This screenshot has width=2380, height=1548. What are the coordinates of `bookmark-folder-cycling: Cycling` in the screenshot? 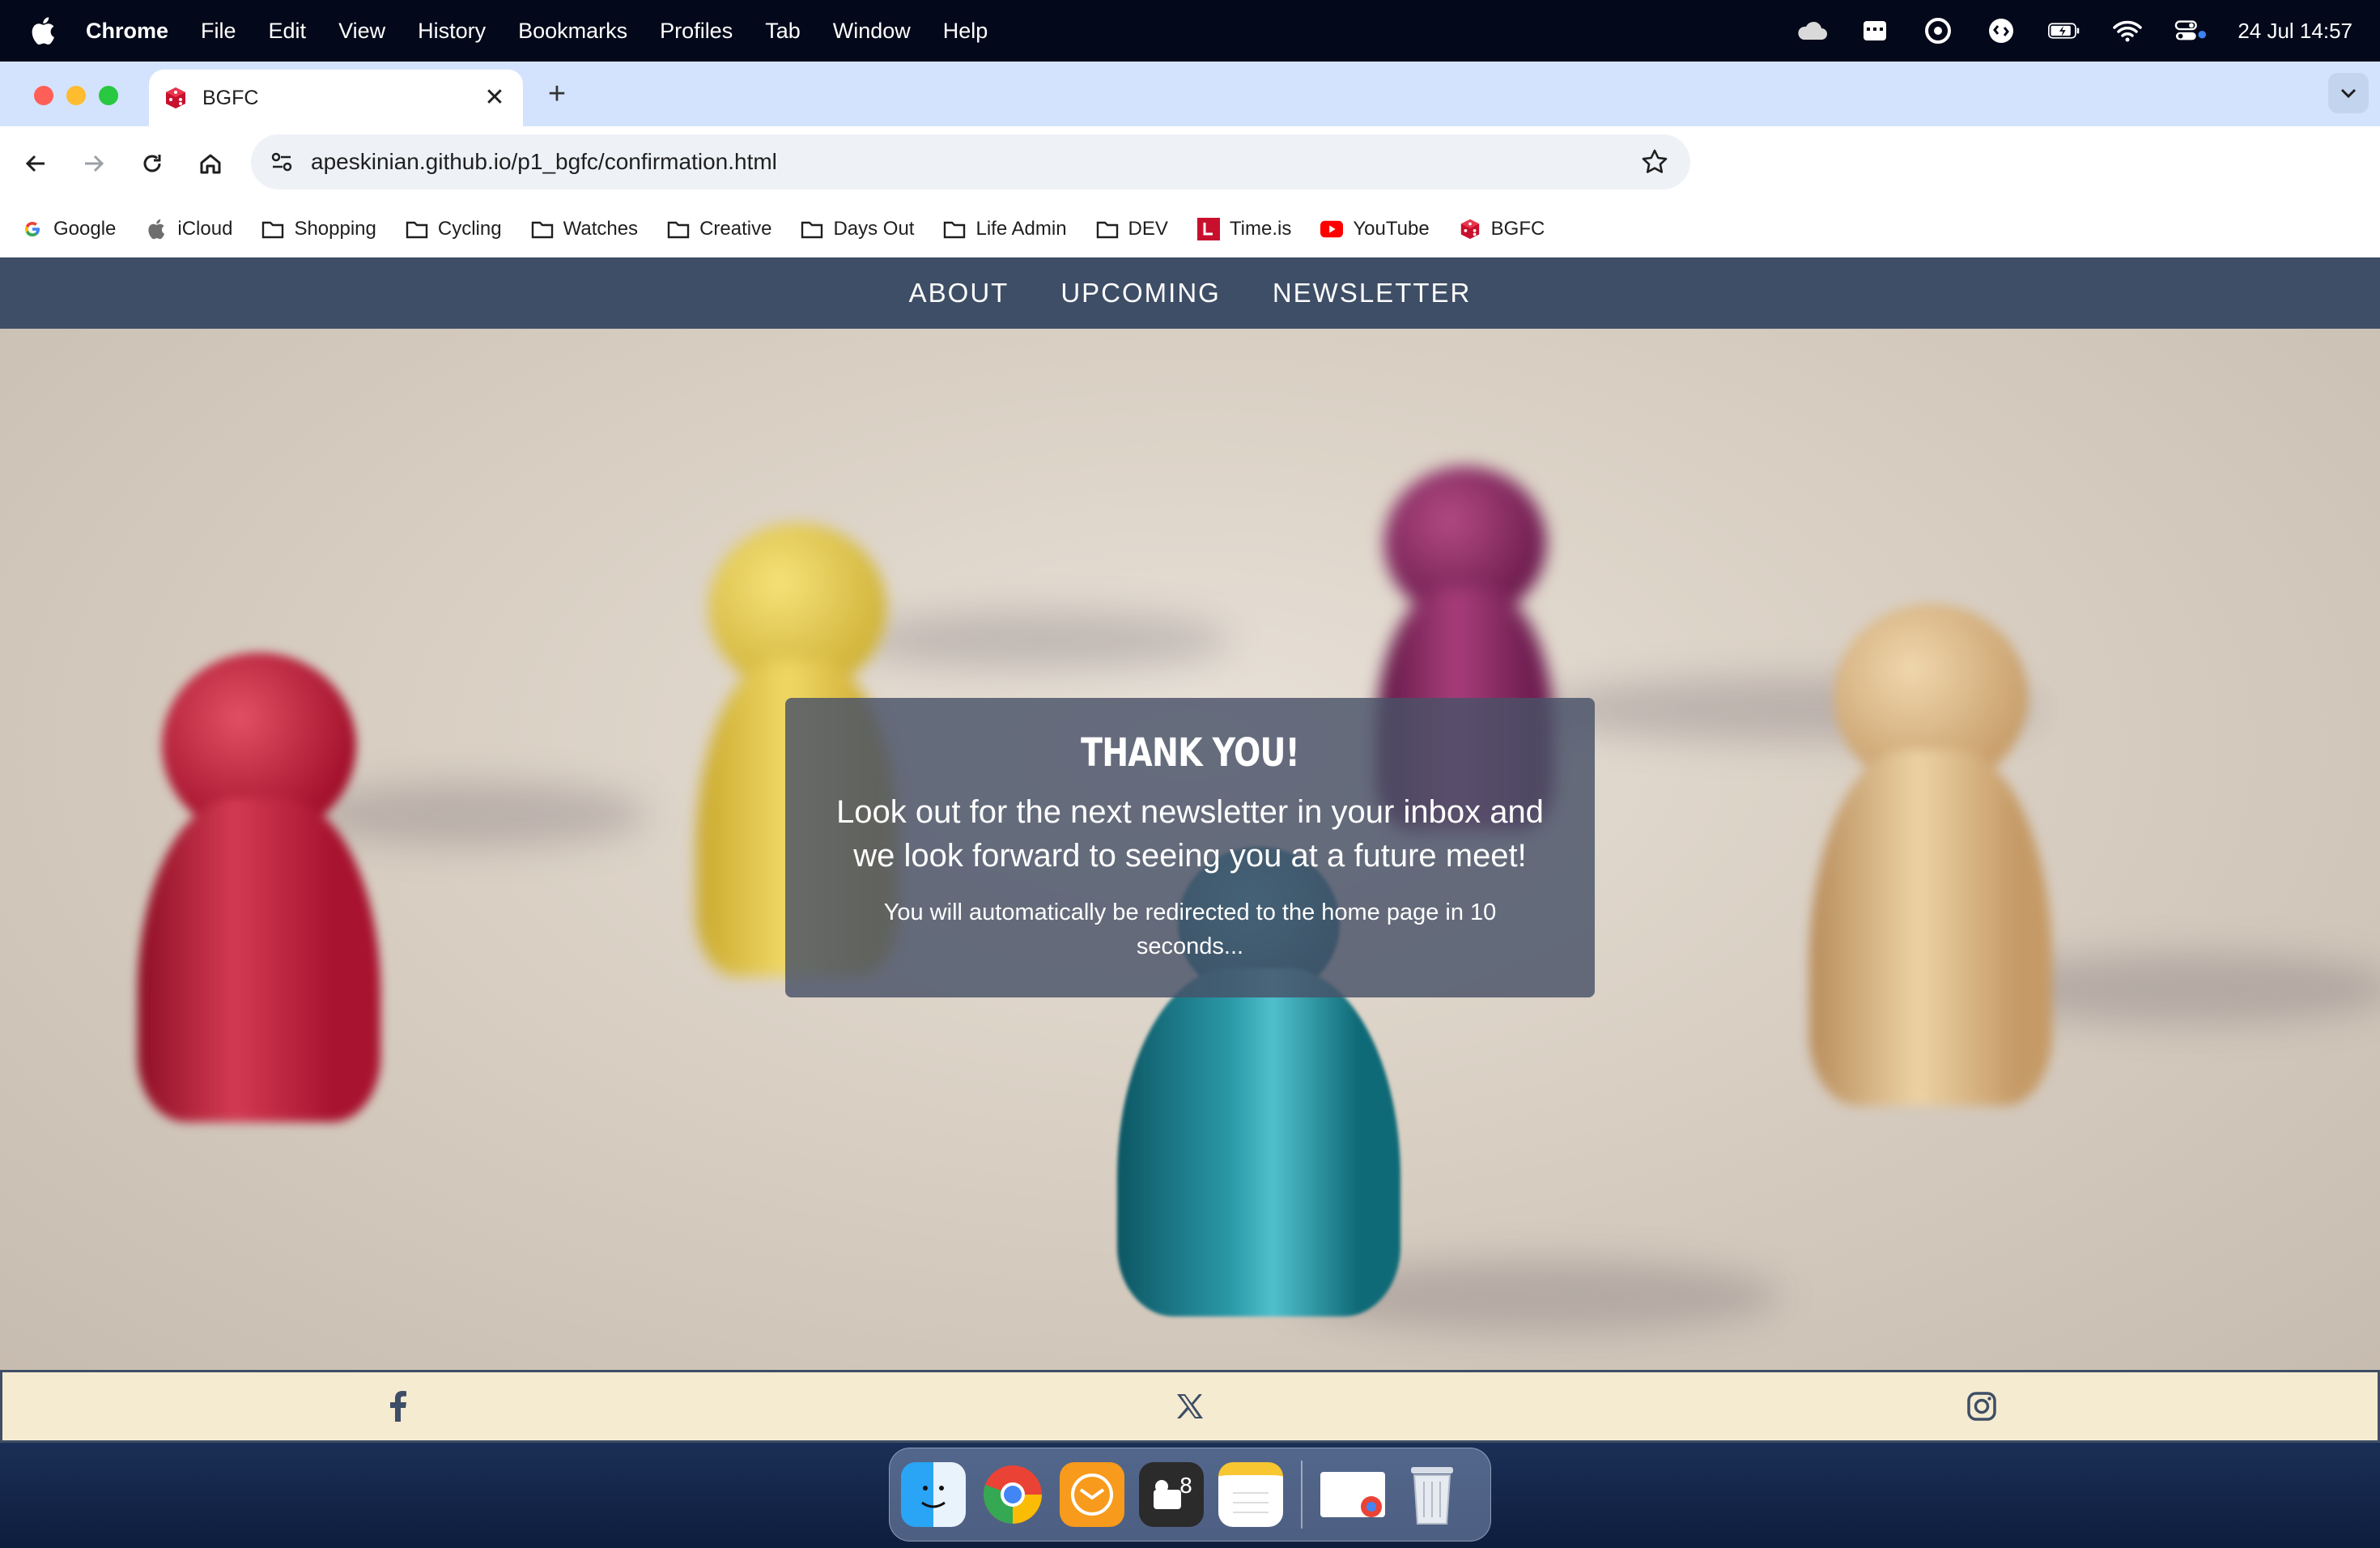 It's located at (454, 229).